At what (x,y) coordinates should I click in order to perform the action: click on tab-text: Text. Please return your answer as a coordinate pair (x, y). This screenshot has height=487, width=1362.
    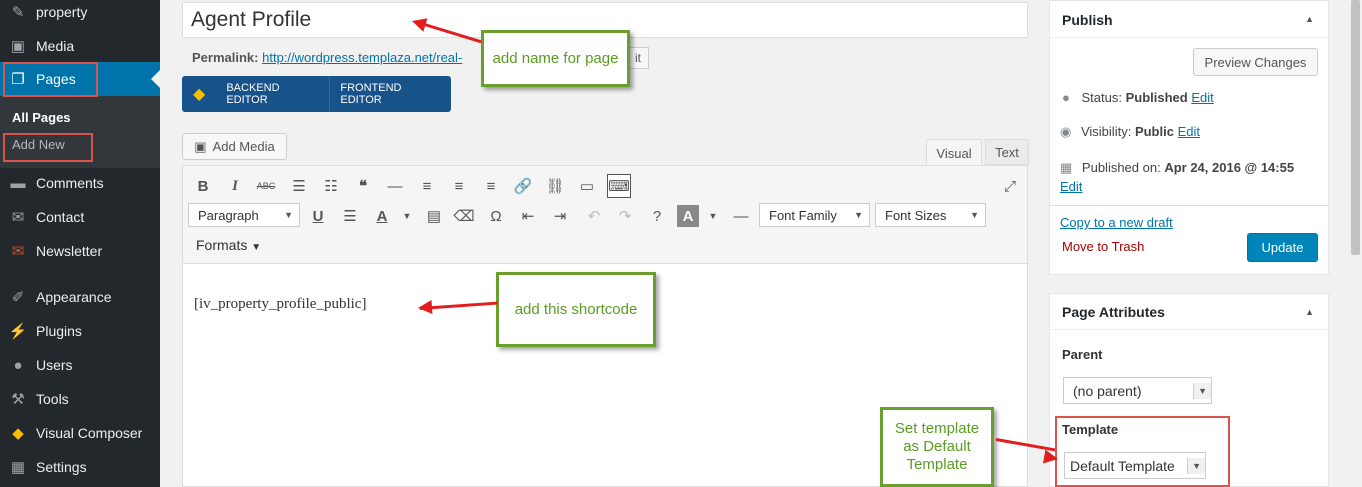
    Looking at the image, I should click on (1007, 152).